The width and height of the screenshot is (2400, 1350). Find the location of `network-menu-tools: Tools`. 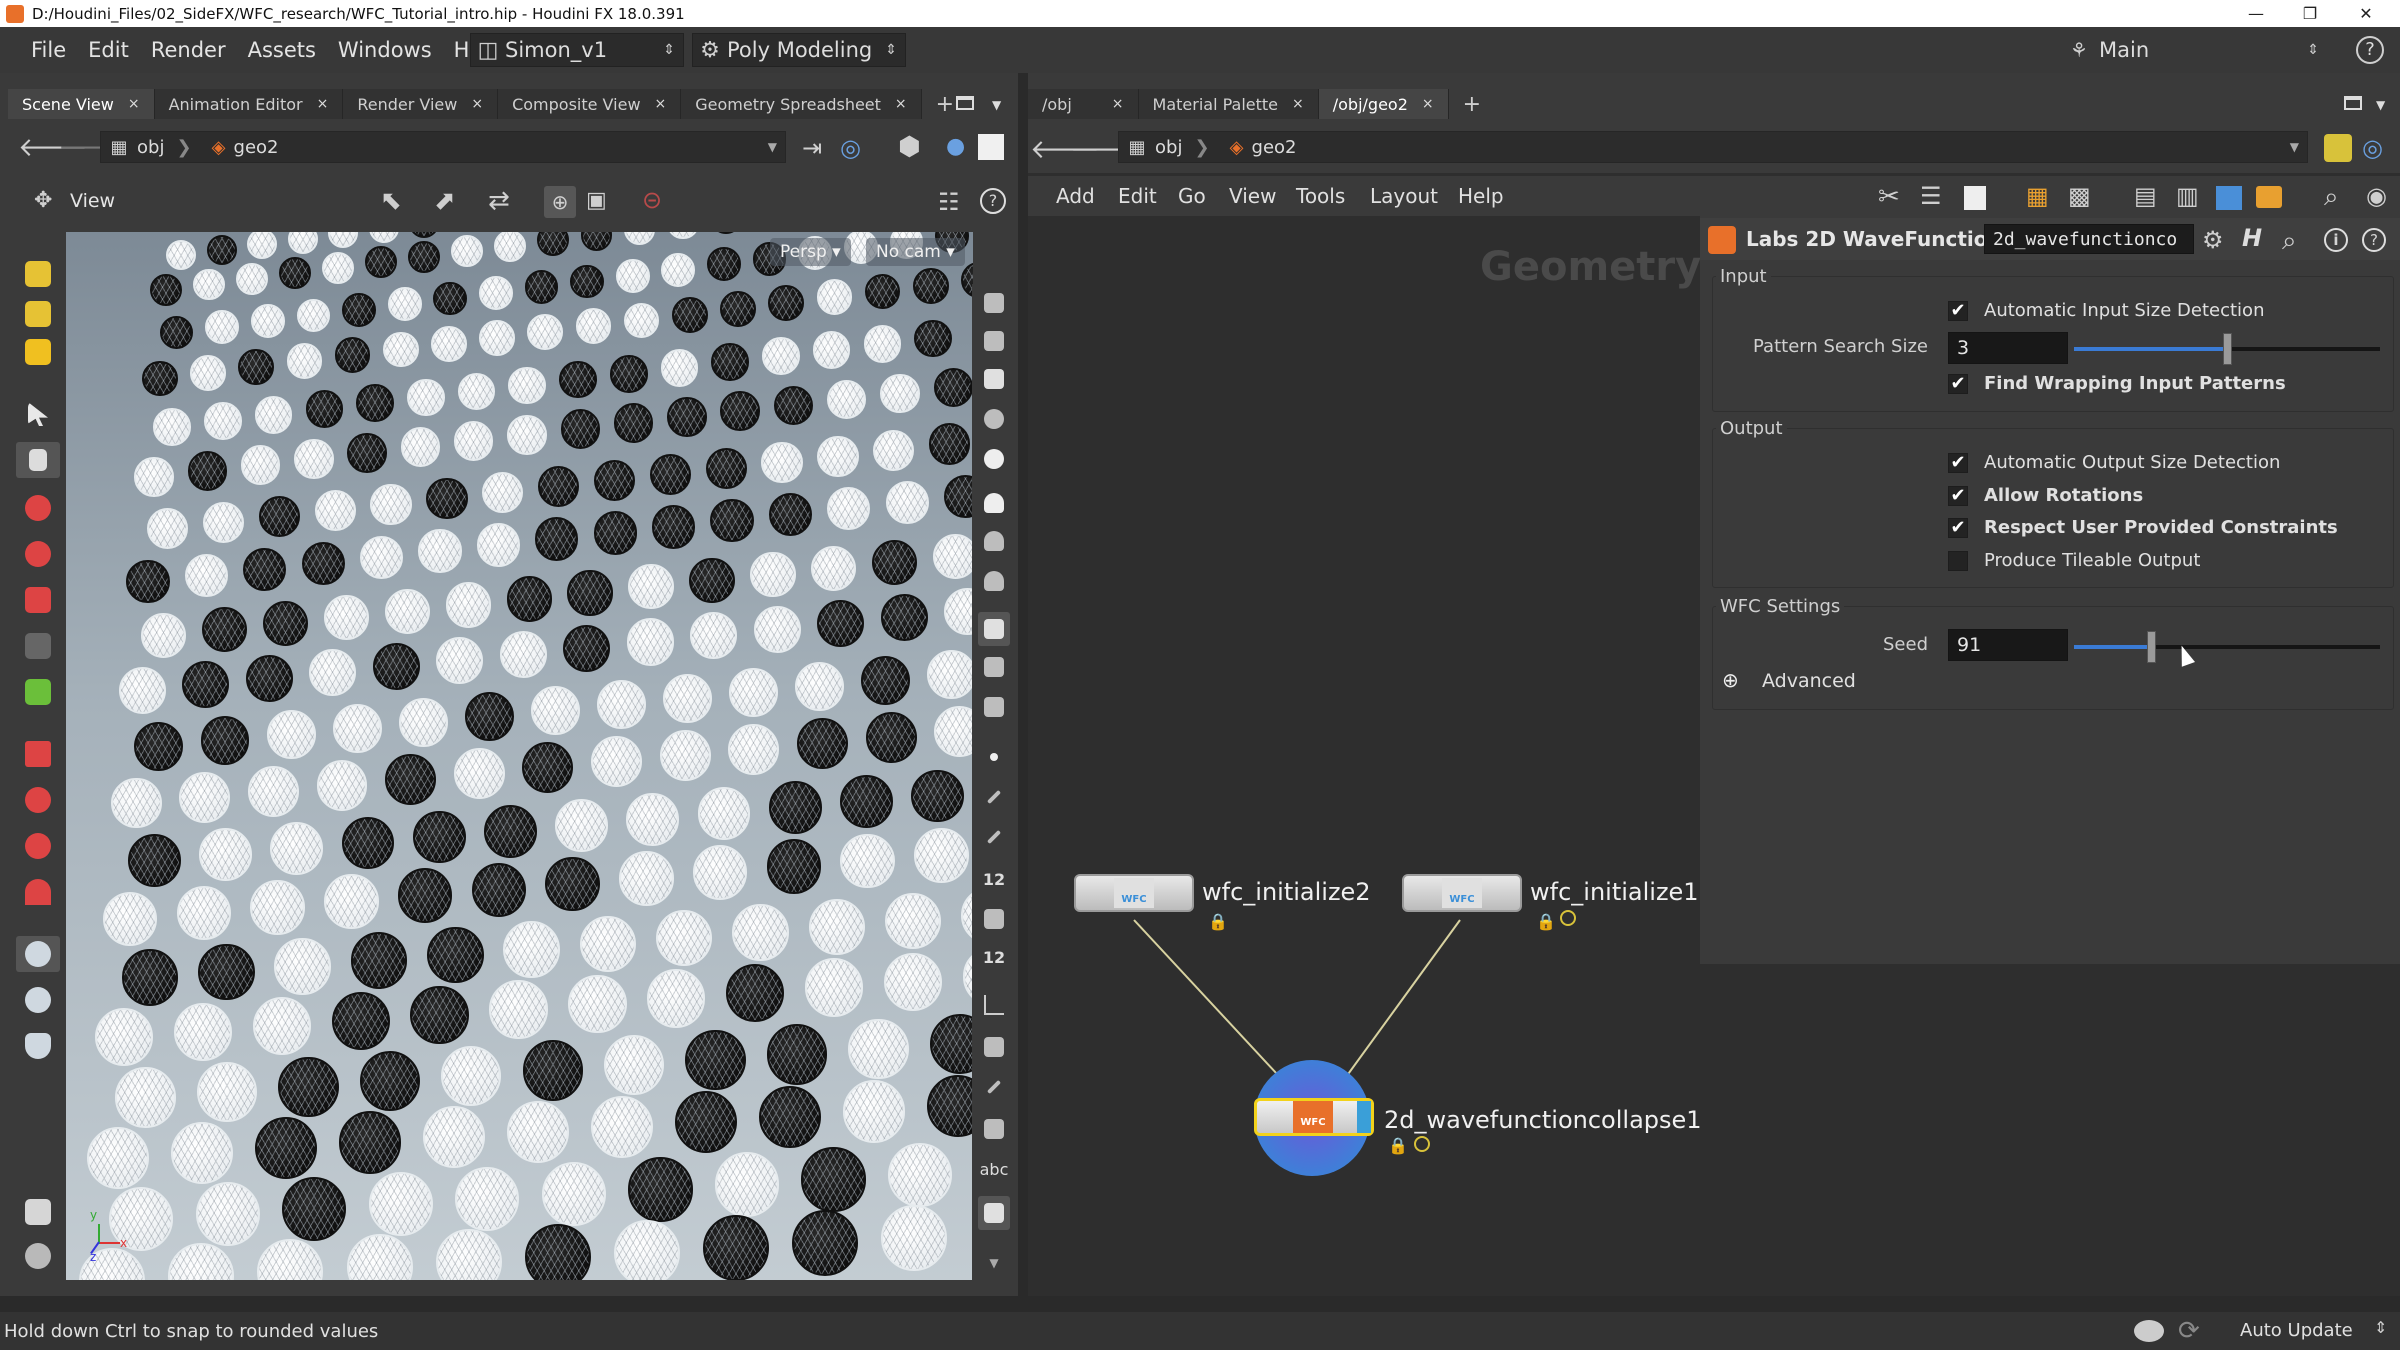

network-menu-tools: Tools is located at coordinates (1320, 196).